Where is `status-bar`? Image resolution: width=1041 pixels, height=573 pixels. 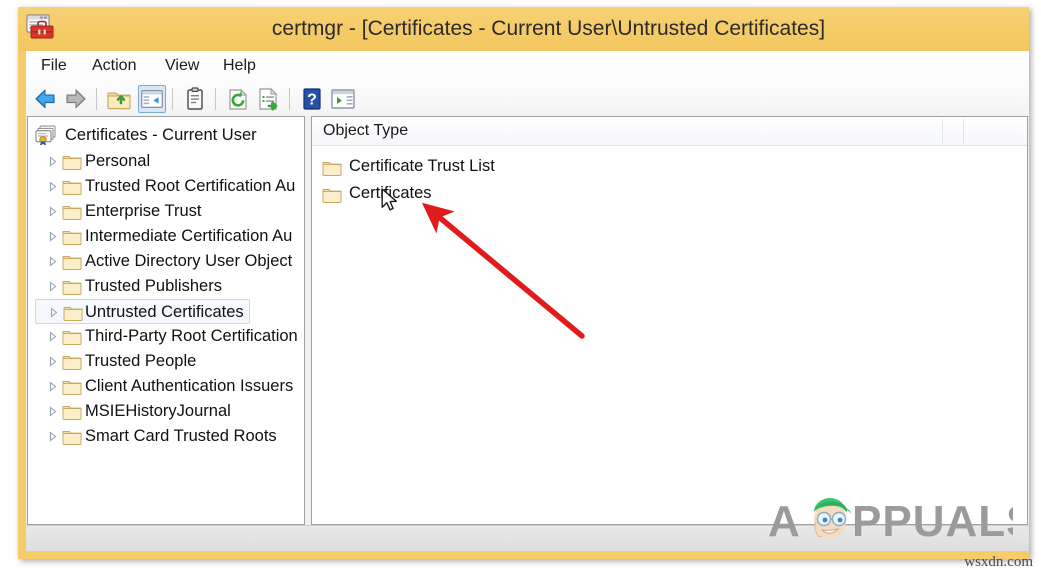 status-bar is located at coordinates (527, 538).